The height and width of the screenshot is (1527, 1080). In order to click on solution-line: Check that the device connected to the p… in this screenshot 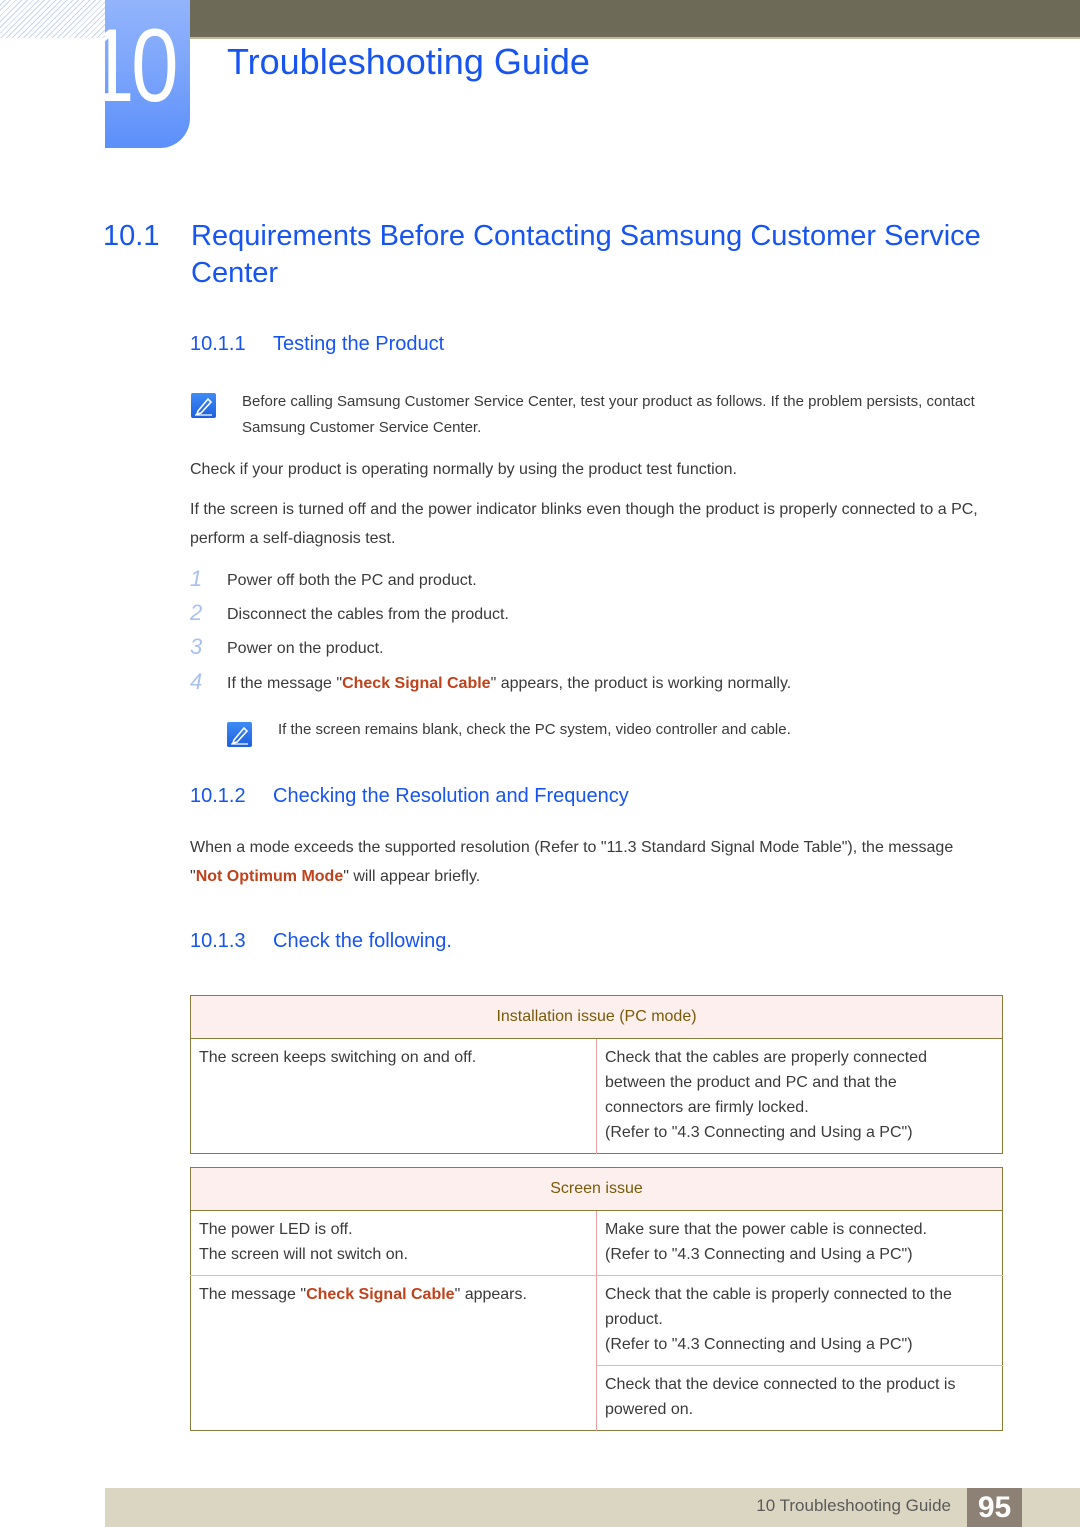, I will do `click(780, 1384)`.